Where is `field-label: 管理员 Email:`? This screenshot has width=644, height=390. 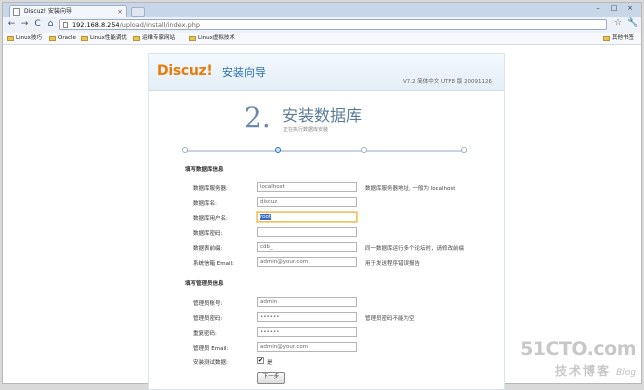 field-label: 管理员 Email: is located at coordinates (211, 349).